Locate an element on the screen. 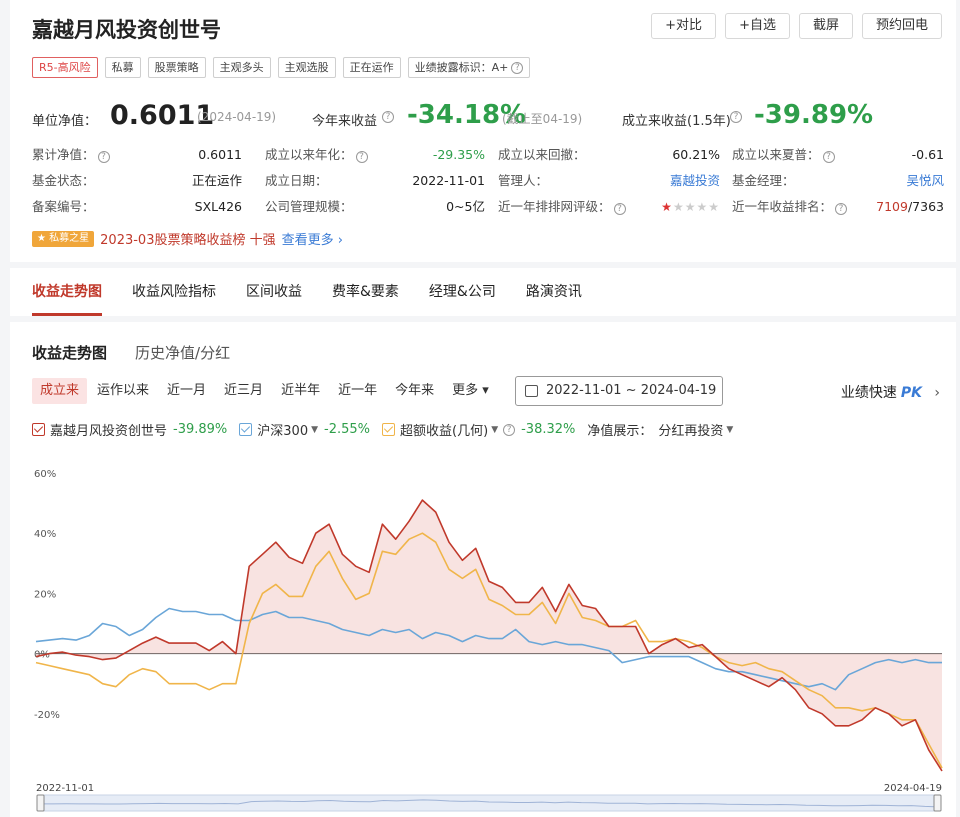 The width and height of the screenshot is (960, 817). action-buttons: +对比 +自选 截屏 预约回电 is located at coordinates (796, 26).